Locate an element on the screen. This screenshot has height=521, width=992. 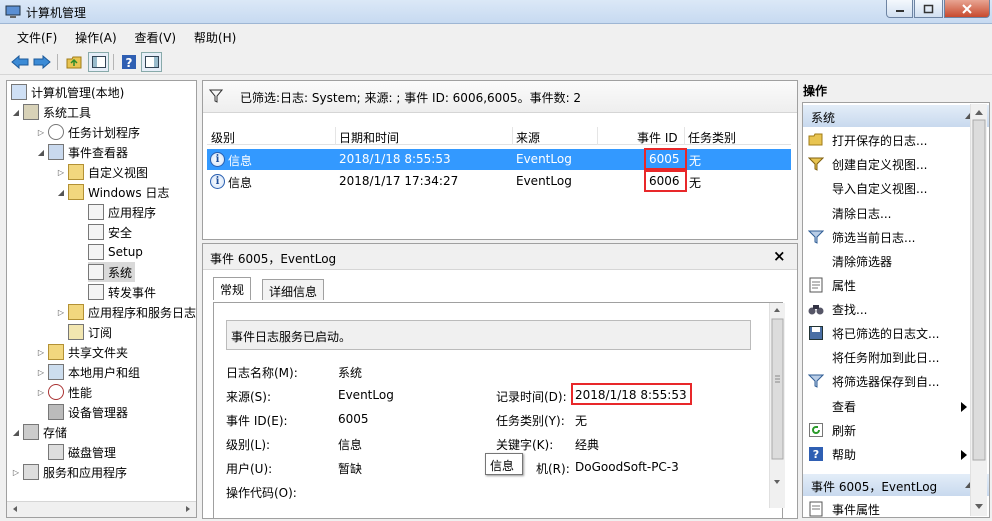
actions-section-event: 事件 6005，EventLog is located at coordinates (896, 485).